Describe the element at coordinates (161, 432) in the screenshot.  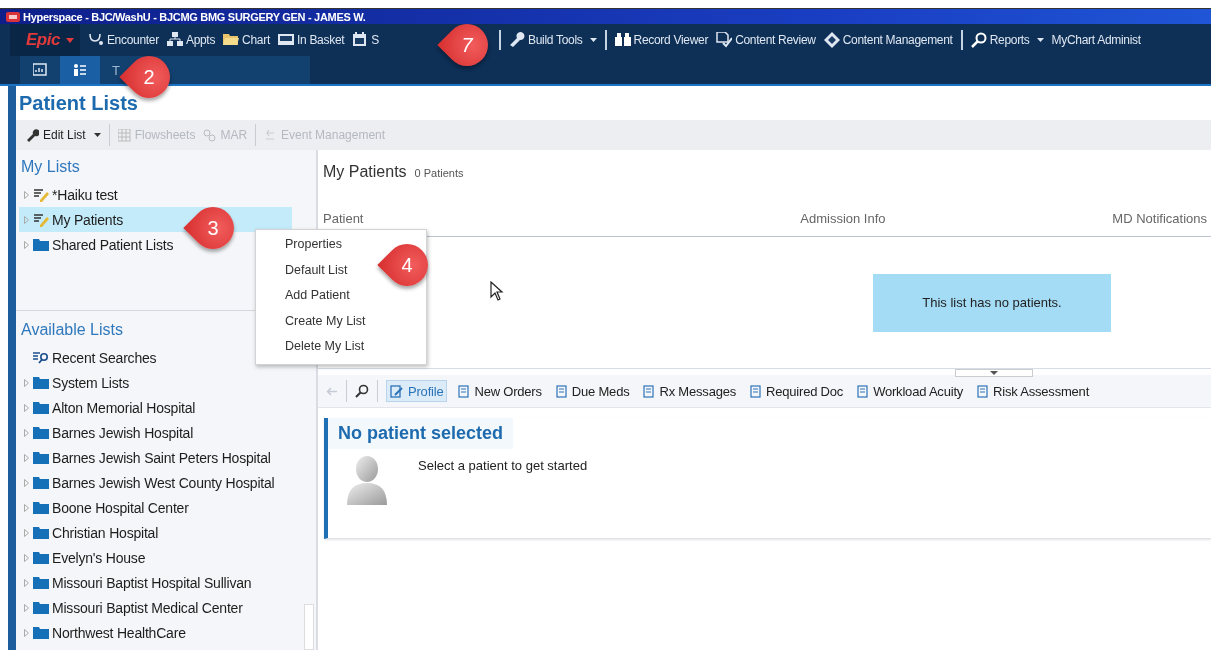
I see `tree-item: Barnes Jewish Hospital` at that location.